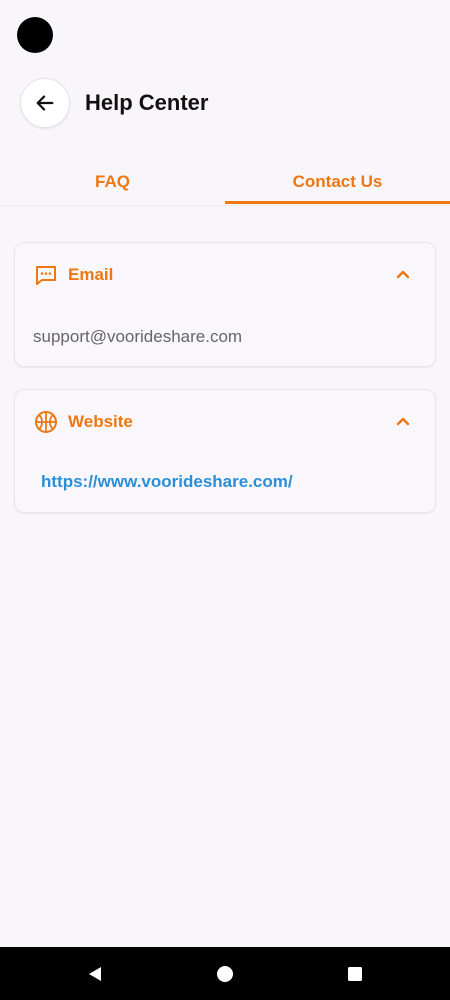  What do you see at coordinates (46, 422) in the screenshot?
I see `globe-icon` at bounding box center [46, 422].